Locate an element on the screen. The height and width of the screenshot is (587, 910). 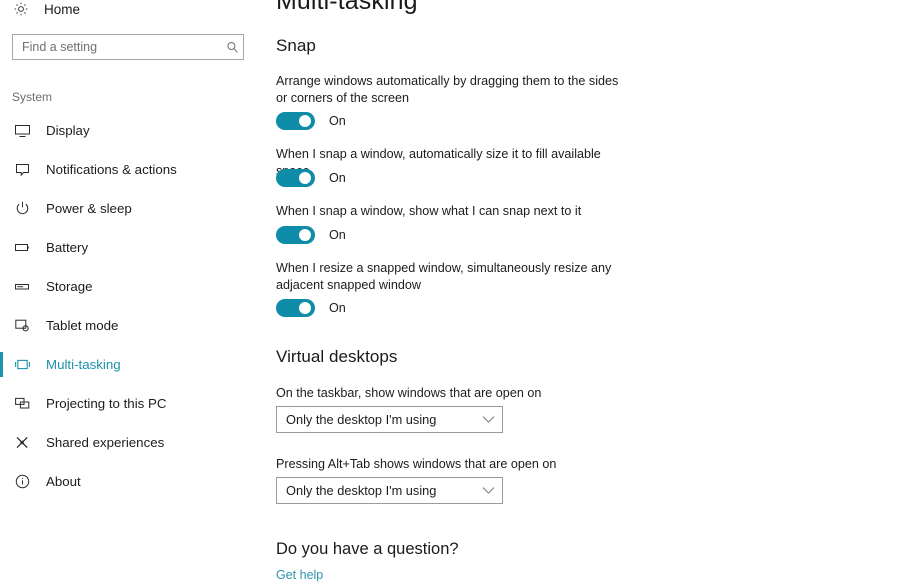
gear-icon is located at coordinates (21, 9).